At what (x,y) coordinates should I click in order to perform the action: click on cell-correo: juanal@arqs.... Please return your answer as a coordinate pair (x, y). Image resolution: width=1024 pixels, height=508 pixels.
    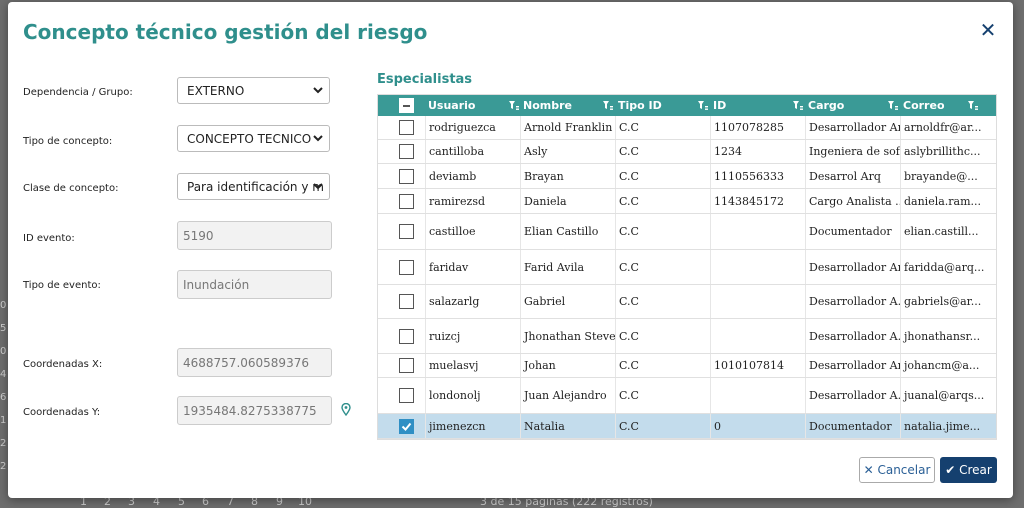
    Looking at the image, I should click on (948, 395).